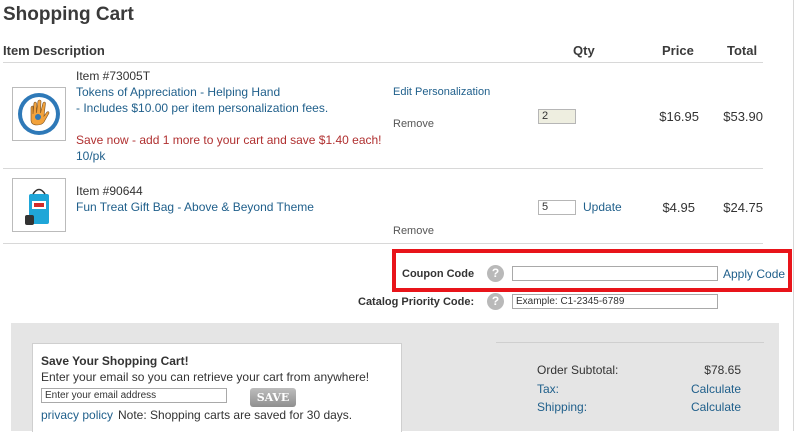 The image size is (796, 432). What do you see at coordinates (602, 207) in the screenshot?
I see `update-quantity-link: Update` at bounding box center [602, 207].